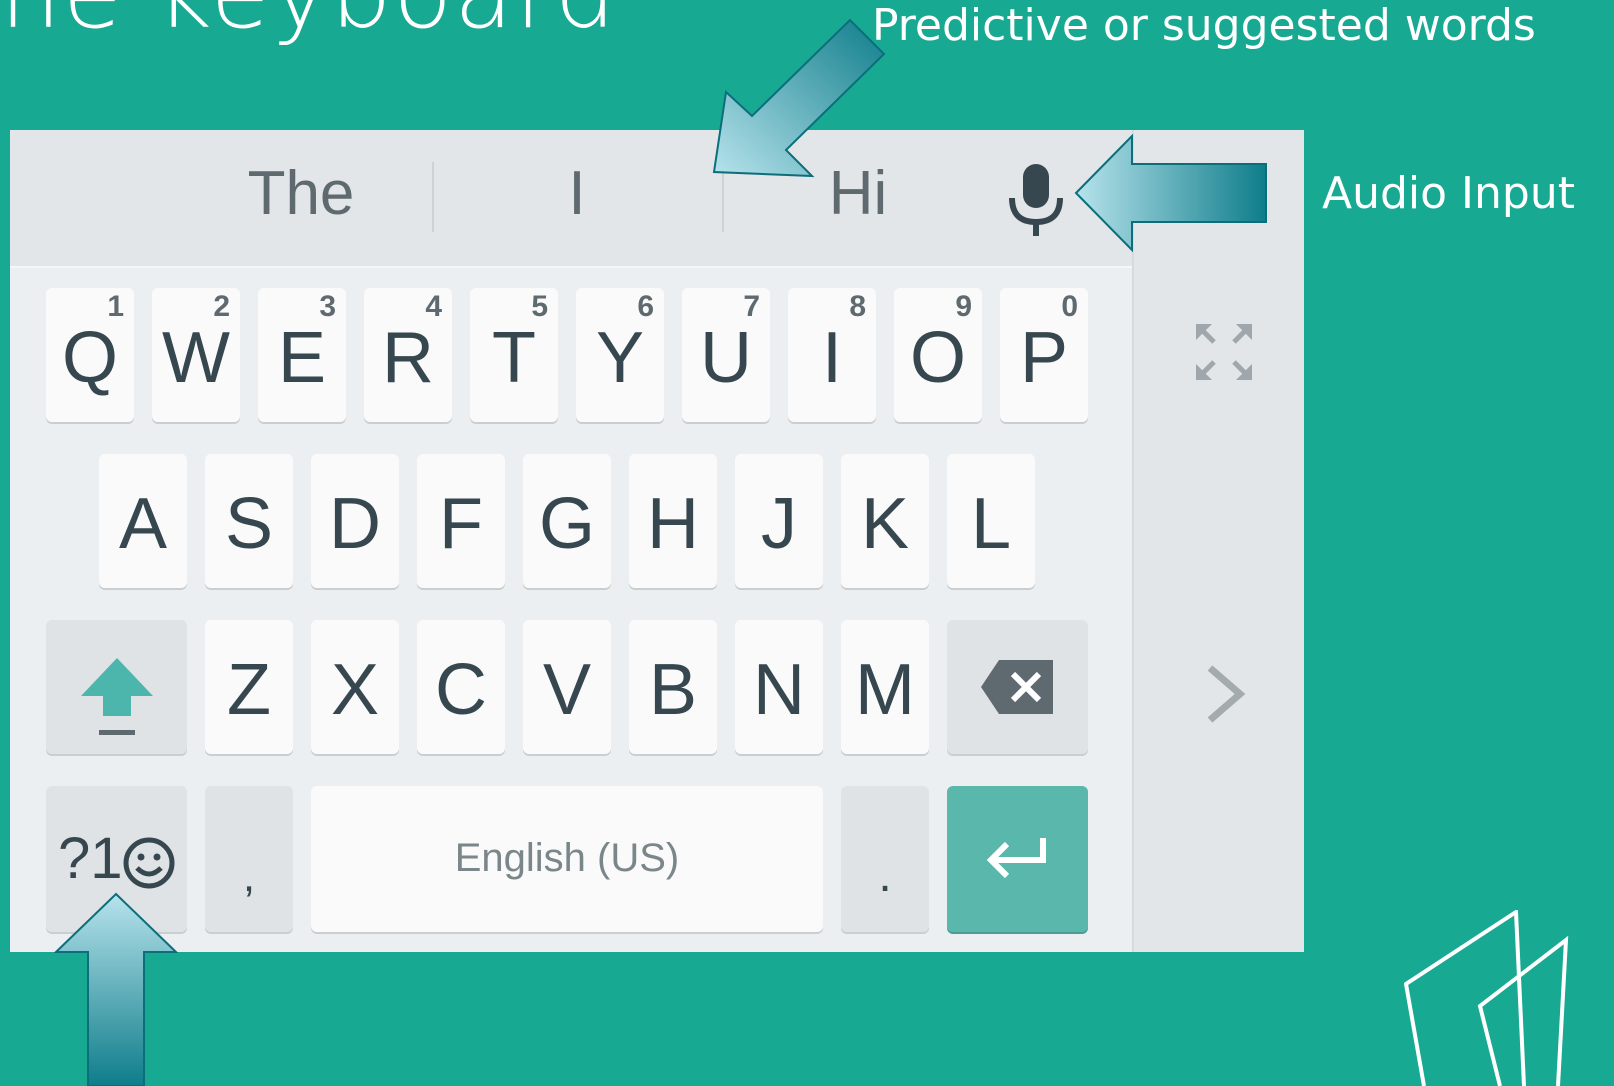  What do you see at coordinates (577, 193) in the screenshot?
I see `suggestion-word-2: I` at bounding box center [577, 193].